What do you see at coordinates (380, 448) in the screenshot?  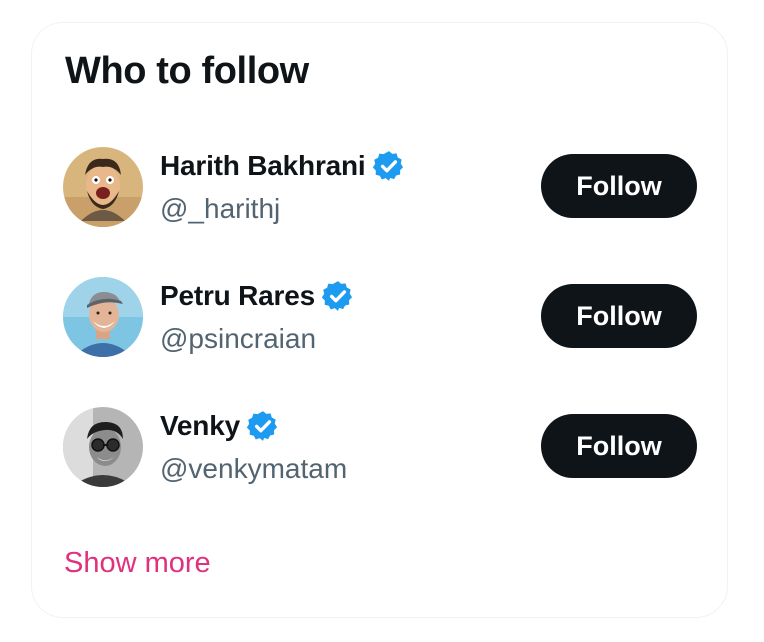 I see `suggestion-row: Venky @venkymatam Follow` at bounding box center [380, 448].